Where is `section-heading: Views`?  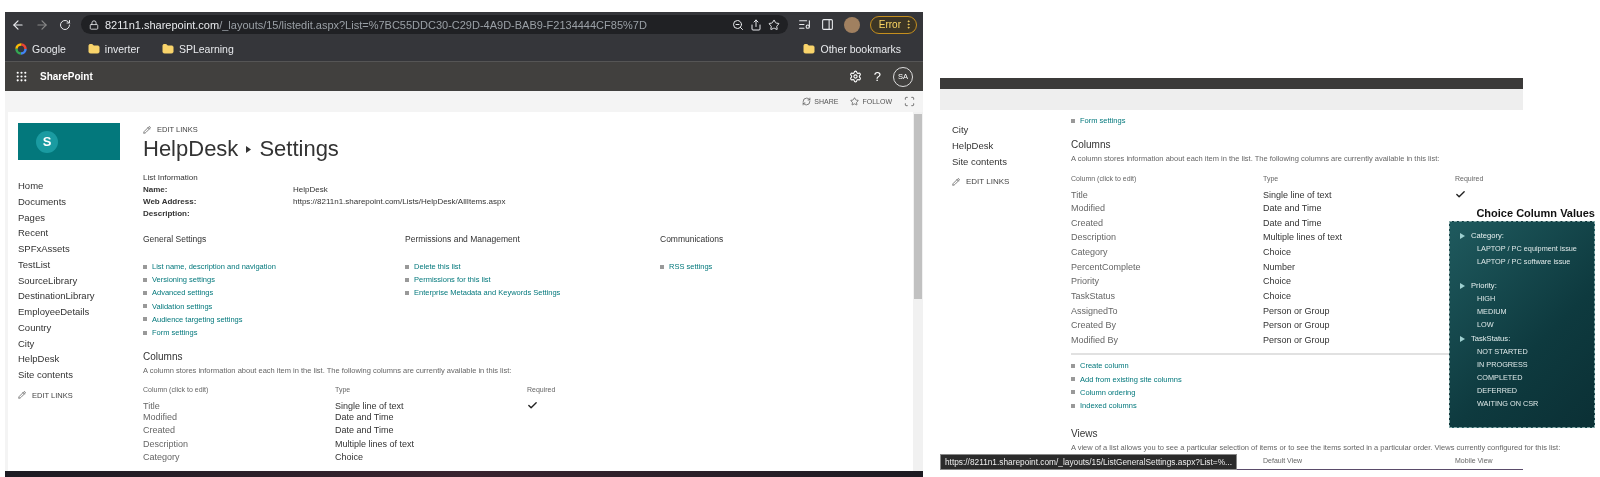 section-heading: Views is located at coordinates (1085, 434).